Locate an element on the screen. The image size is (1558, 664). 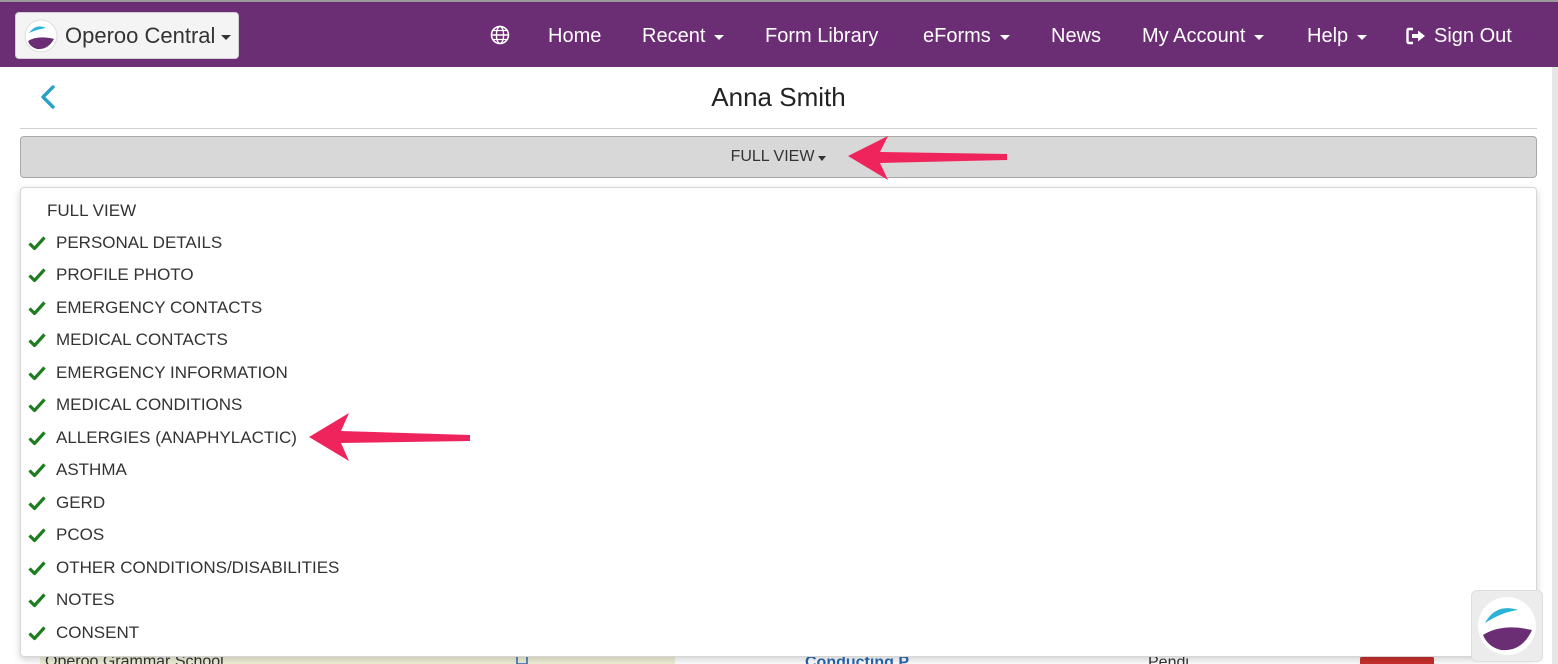
nav-recent: Recent is located at coordinates (683, 36).